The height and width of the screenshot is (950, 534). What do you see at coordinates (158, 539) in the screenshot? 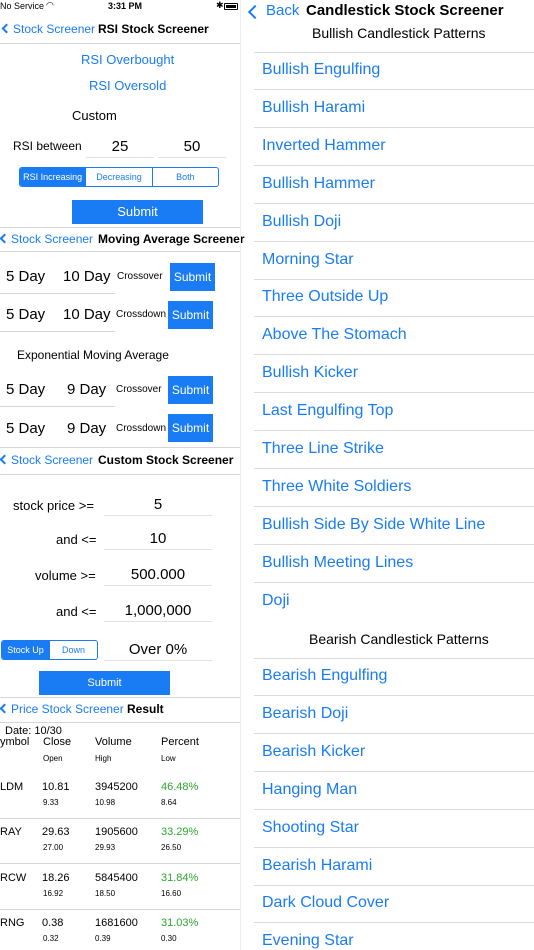
I see `price-max-input: 10` at bounding box center [158, 539].